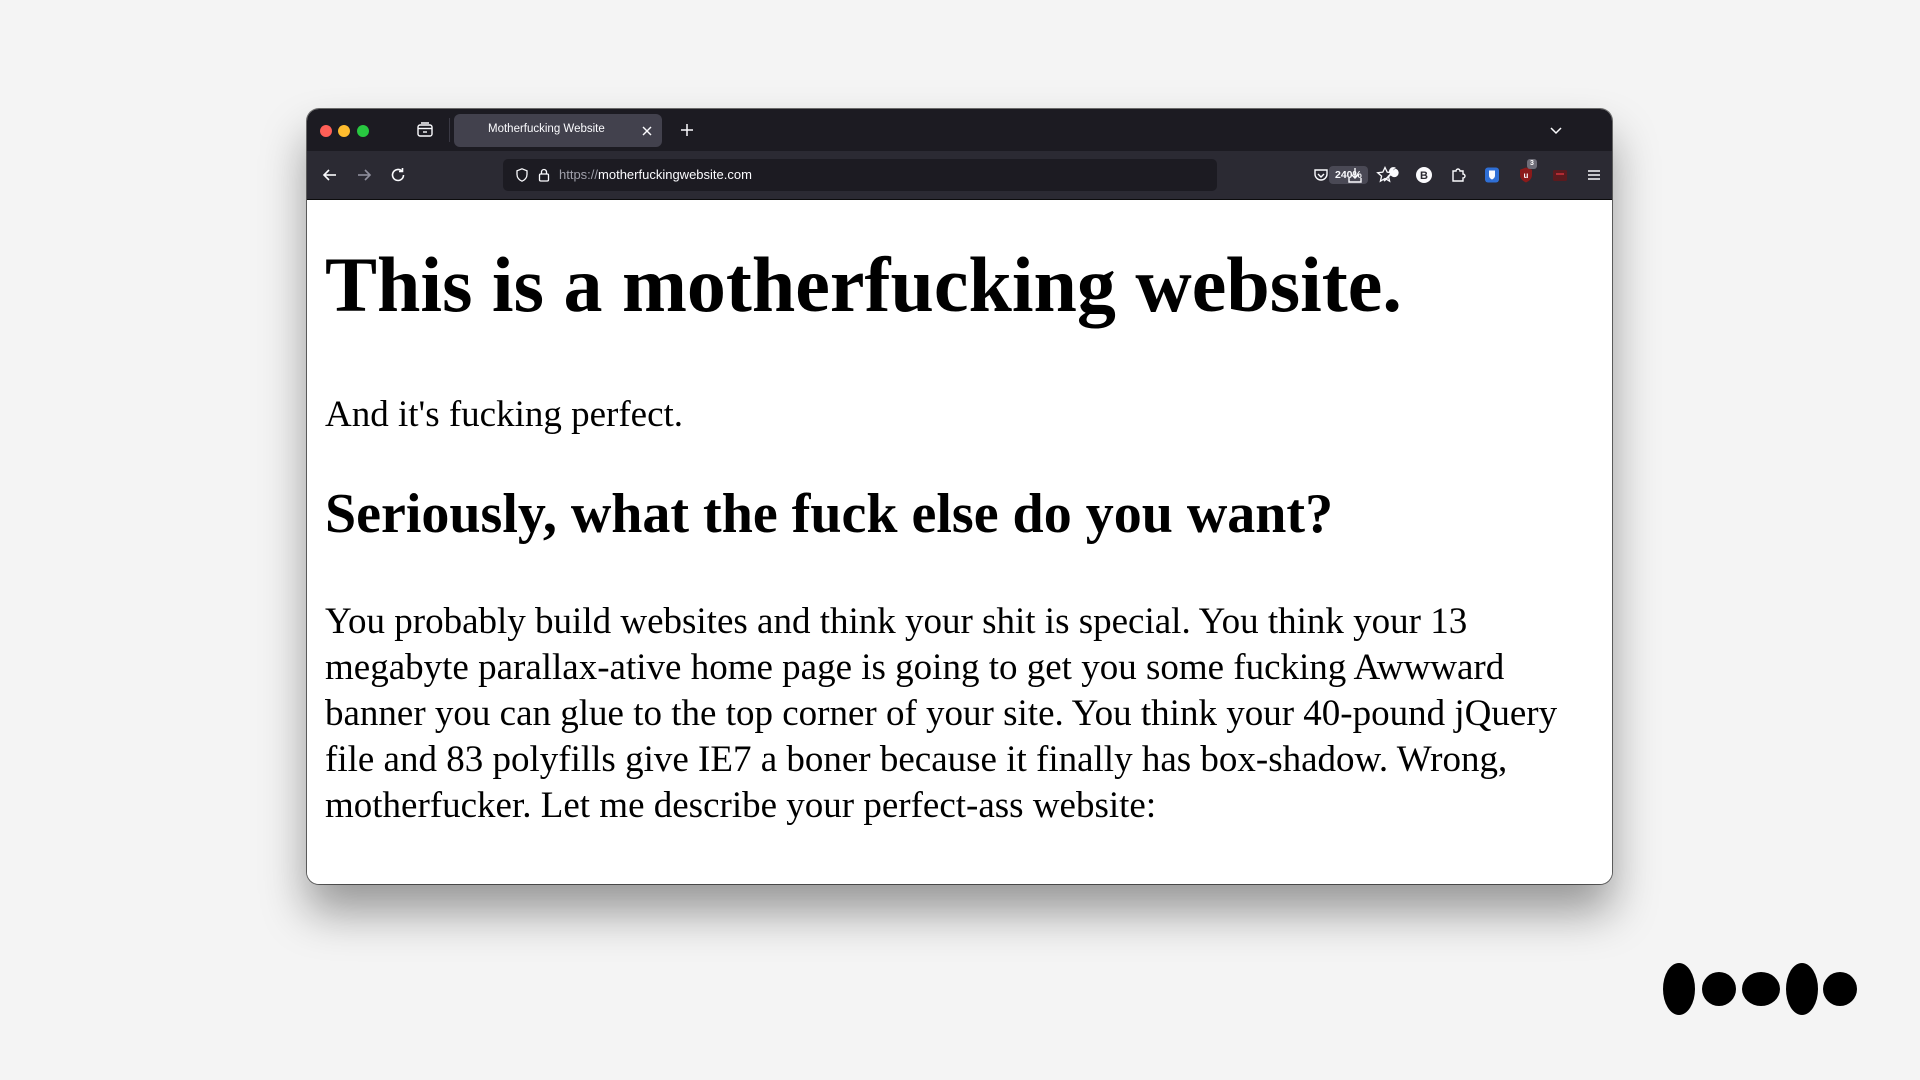  I want to click on close-window-button, so click(326, 131).